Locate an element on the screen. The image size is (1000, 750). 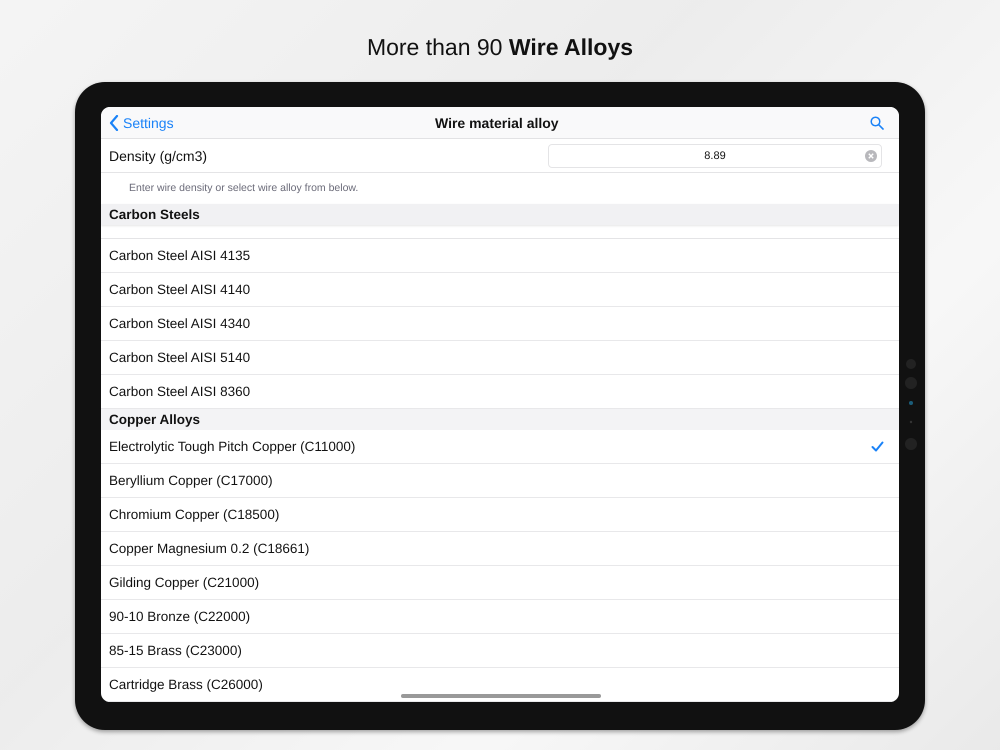
alloy-name: 85-15 Brass (C23000) is located at coordinates (175, 650).